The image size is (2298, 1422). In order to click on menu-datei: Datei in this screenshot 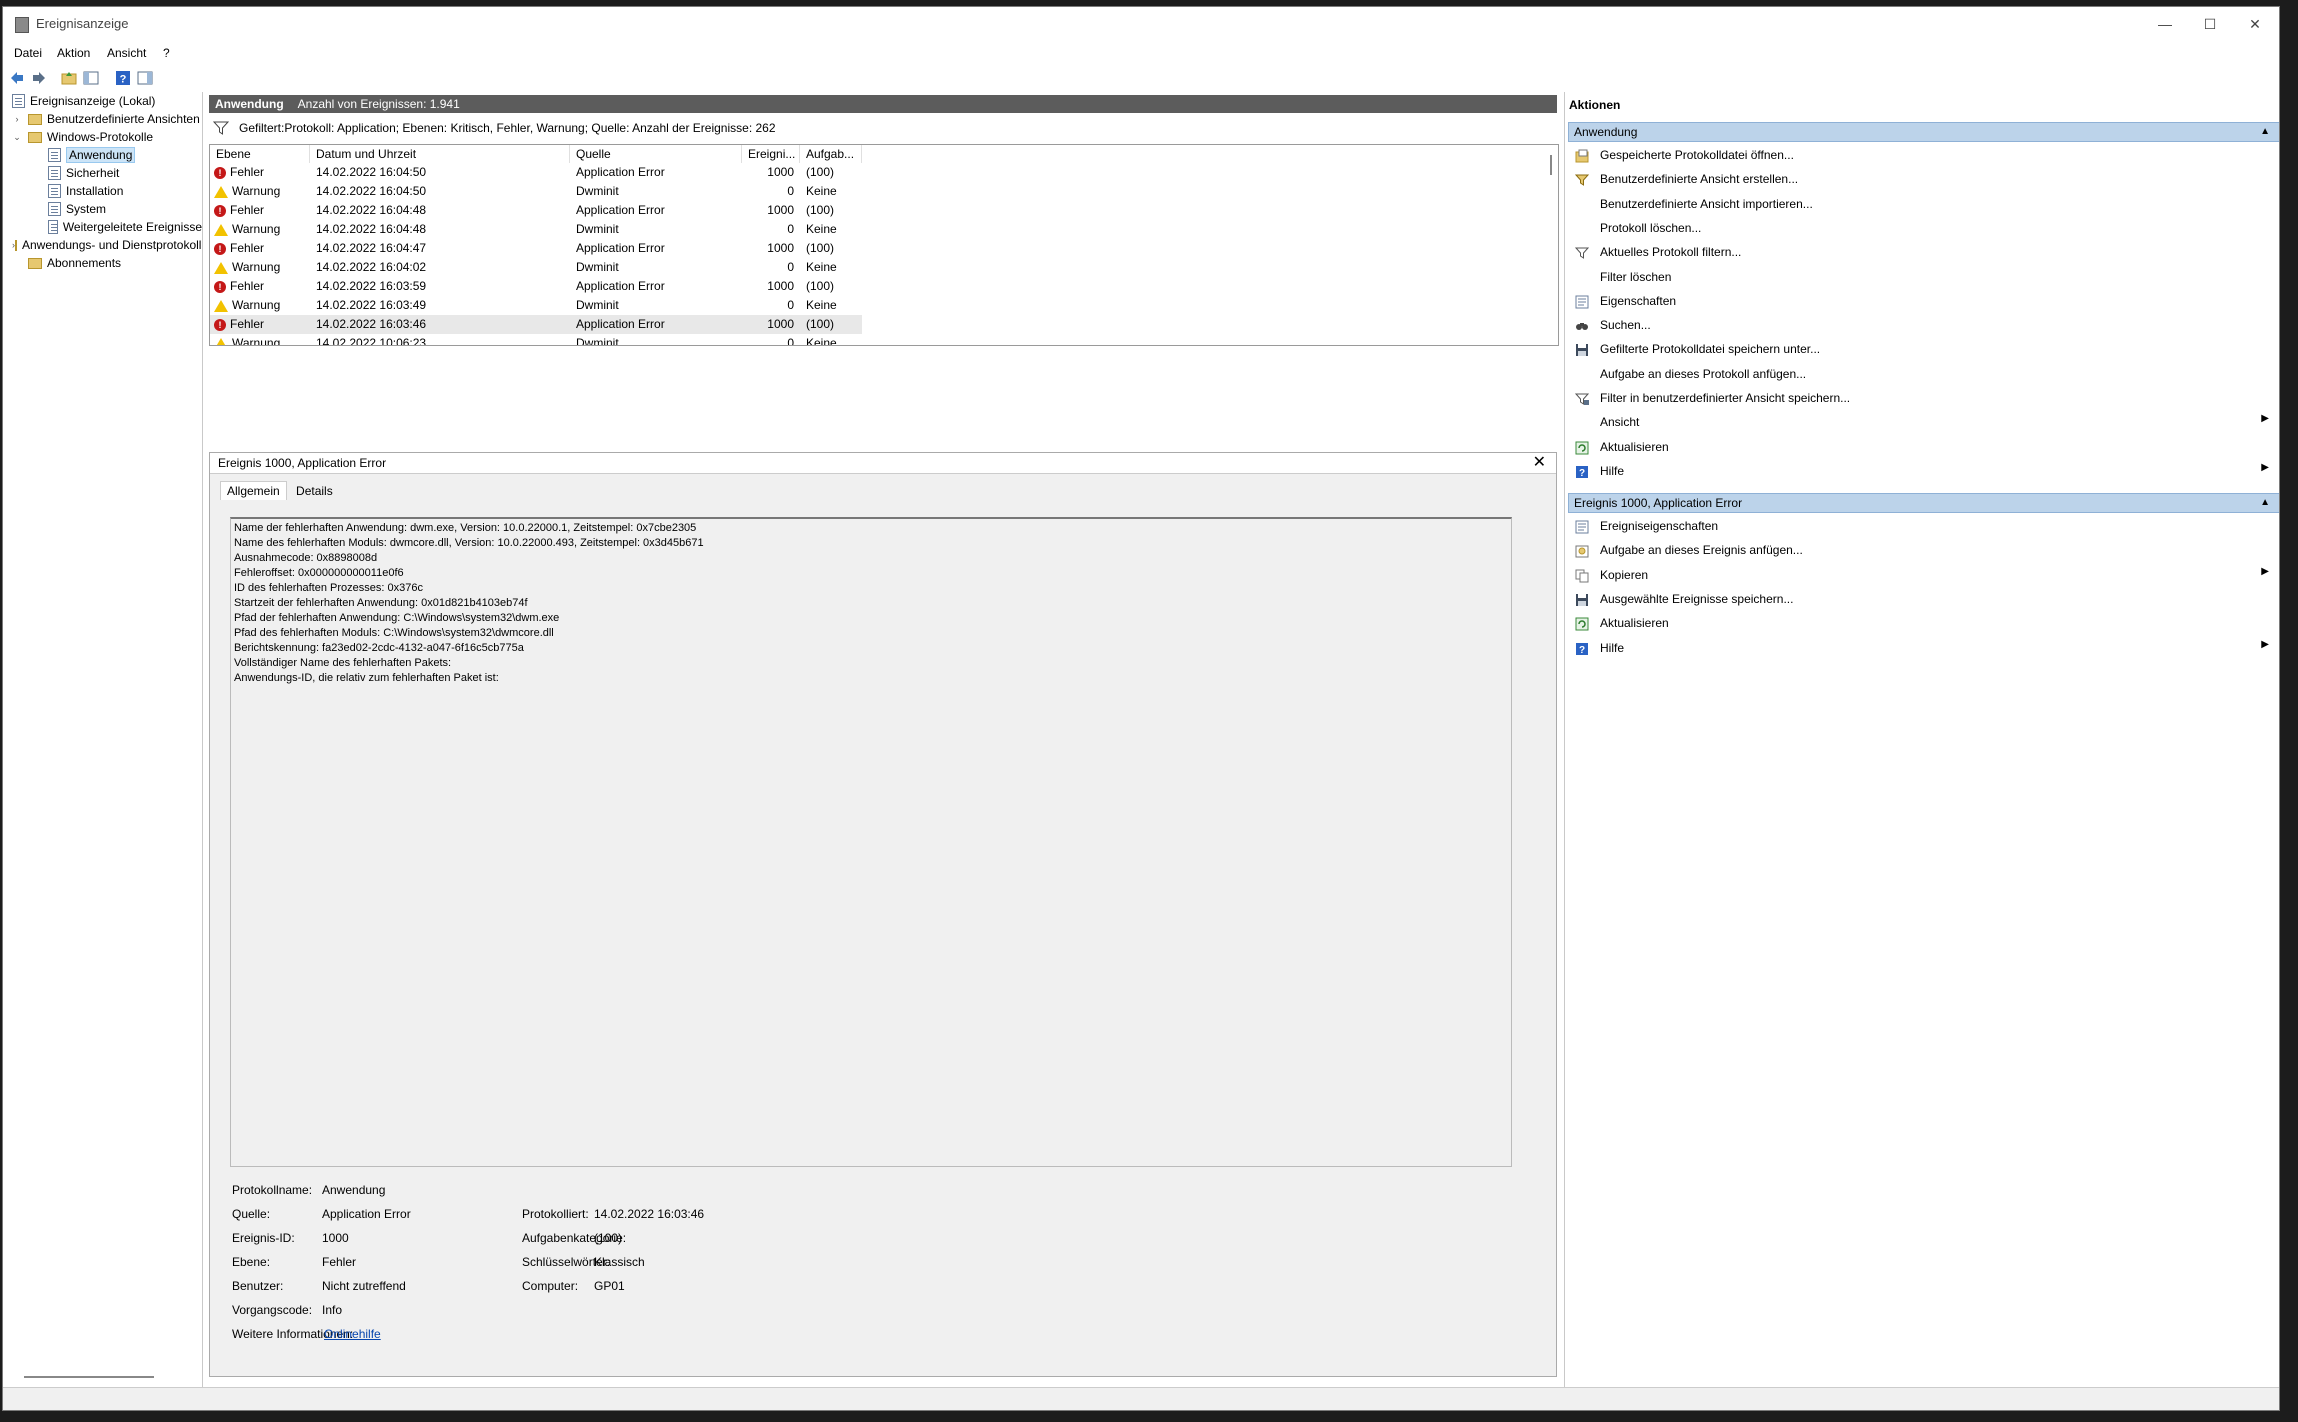, I will do `click(28, 53)`.